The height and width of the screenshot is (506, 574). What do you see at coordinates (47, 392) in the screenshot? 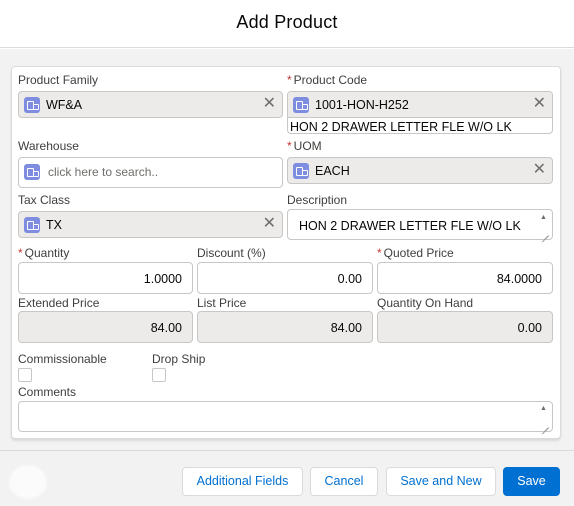
I see `comments-label: Comments` at bounding box center [47, 392].